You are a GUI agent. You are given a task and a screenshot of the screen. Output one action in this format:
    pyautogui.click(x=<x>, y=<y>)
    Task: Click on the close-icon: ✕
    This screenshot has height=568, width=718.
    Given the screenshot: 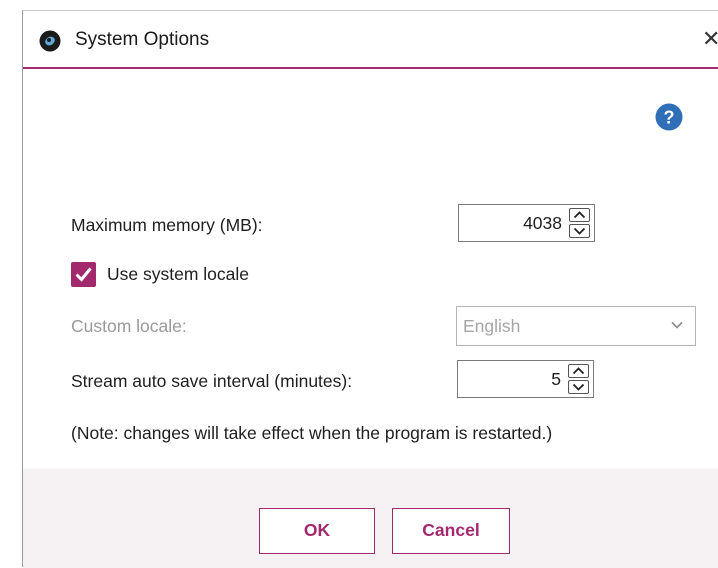 What is the action you would take?
    pyautogui.click(x=710, y=39)
    